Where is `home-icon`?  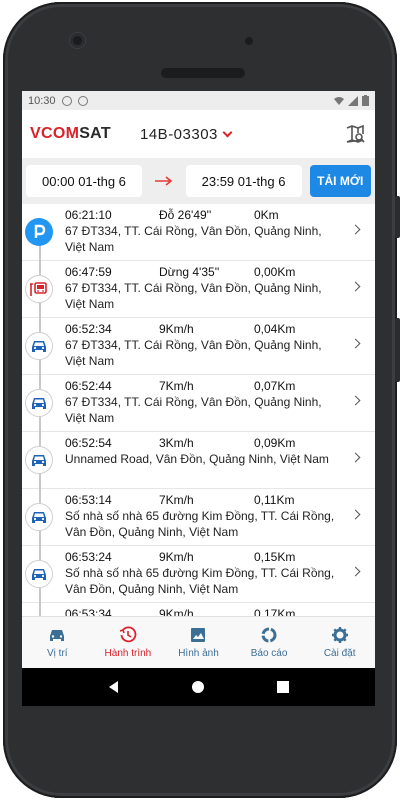 home-icon is located at coordinates (198, 687).